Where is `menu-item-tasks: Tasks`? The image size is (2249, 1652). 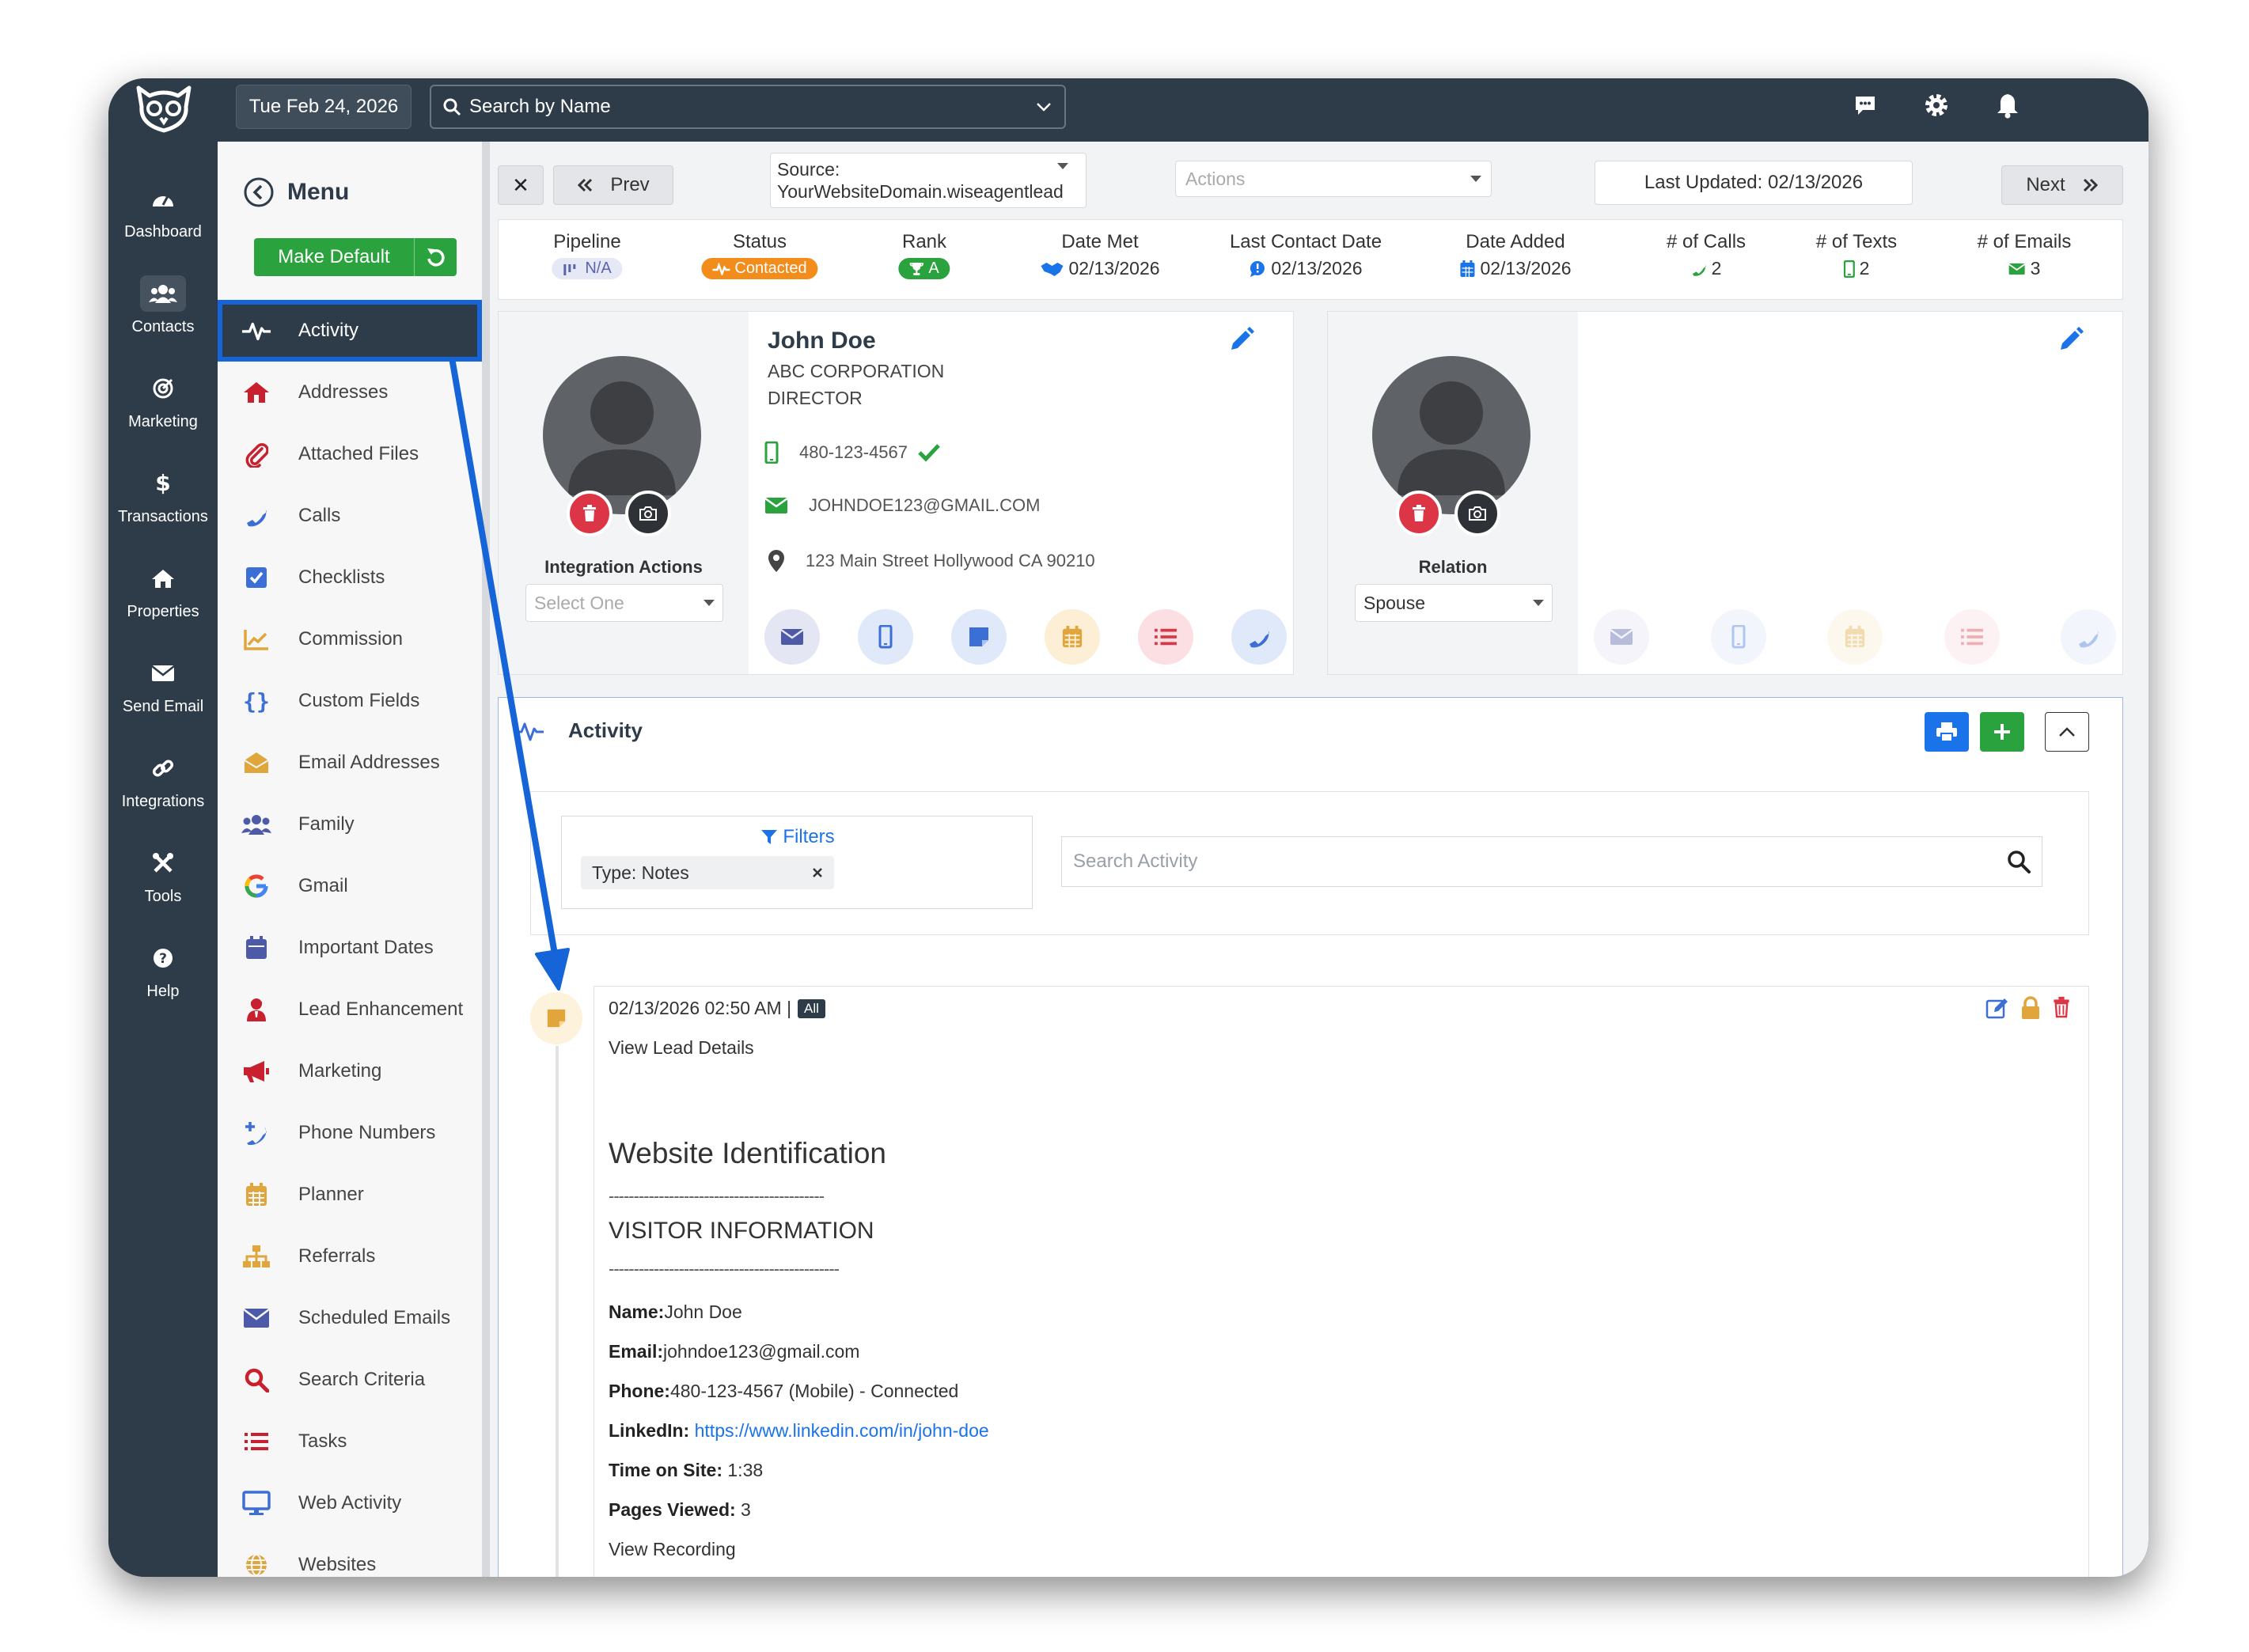
menu-item-tasks: Tasks is located at coordinates (350, 1441).